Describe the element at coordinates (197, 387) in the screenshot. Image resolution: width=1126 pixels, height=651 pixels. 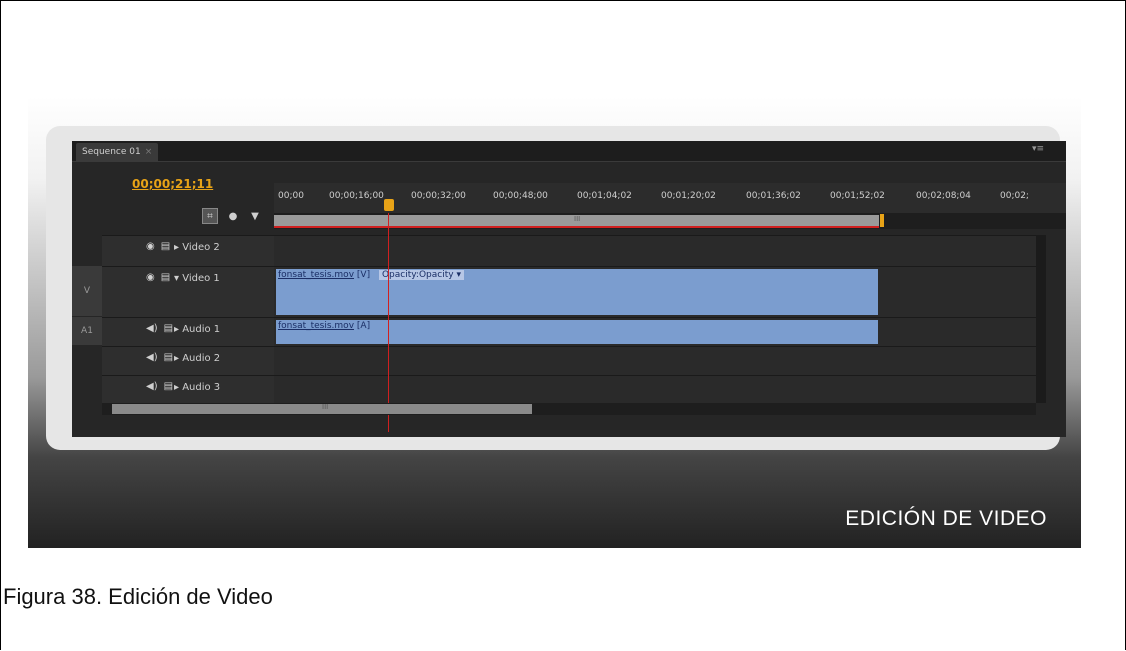
I see `track-label: ▸ Audio 3` at that location.